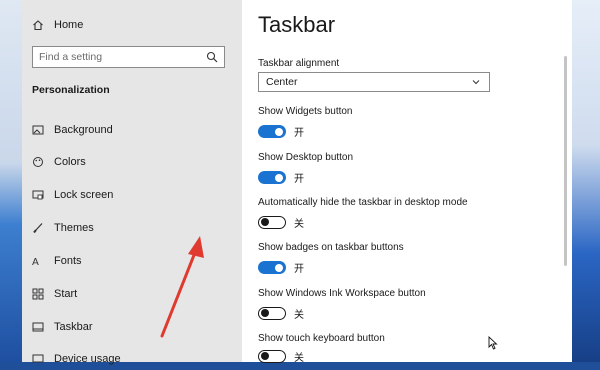  Describe the element at coordinates (272, 356) in the screenshot. I see `touch-keyboard-toggle` at that location.